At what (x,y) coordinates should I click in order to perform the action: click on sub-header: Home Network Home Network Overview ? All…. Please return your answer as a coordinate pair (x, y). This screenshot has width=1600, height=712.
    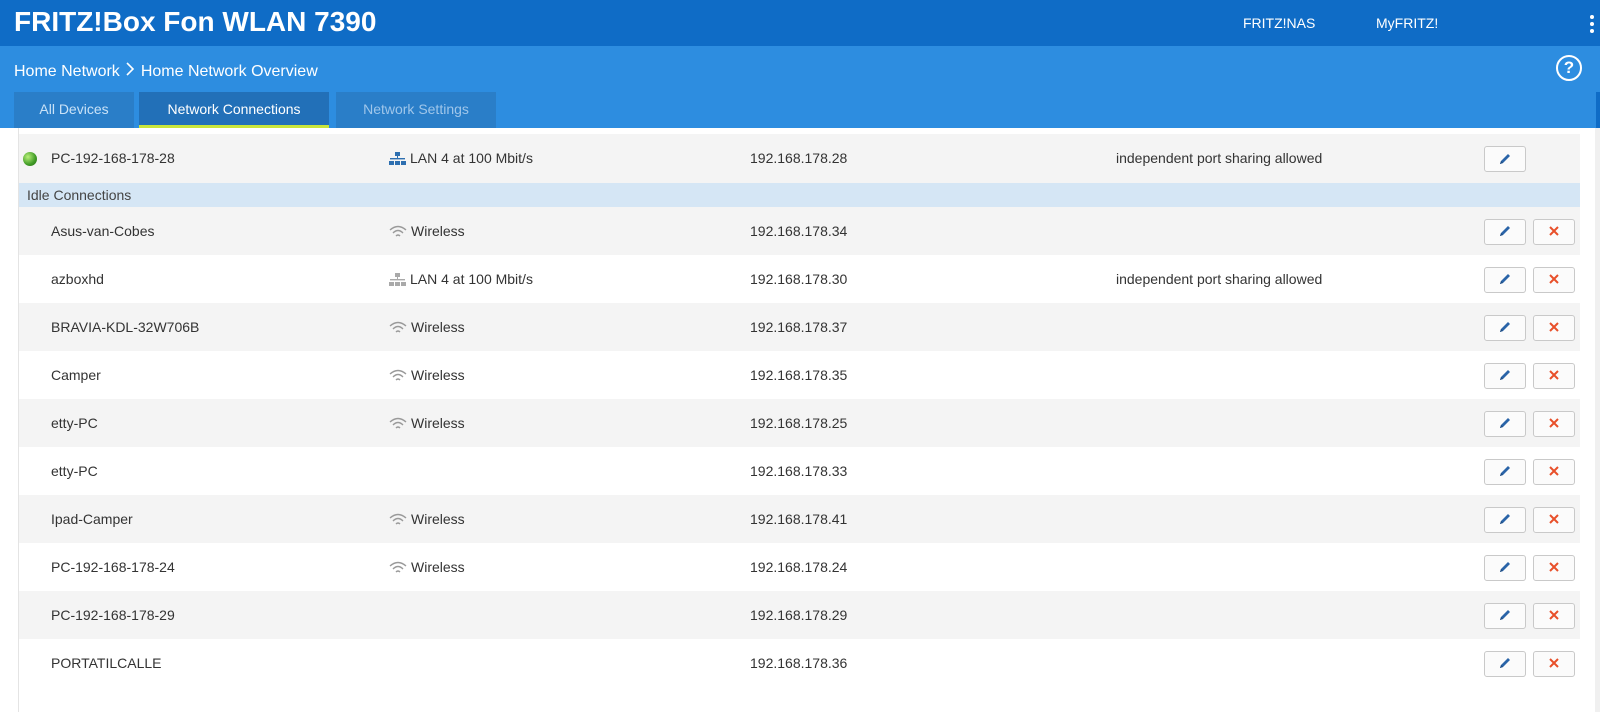
    Looking at the image, I should click on (800, 87).